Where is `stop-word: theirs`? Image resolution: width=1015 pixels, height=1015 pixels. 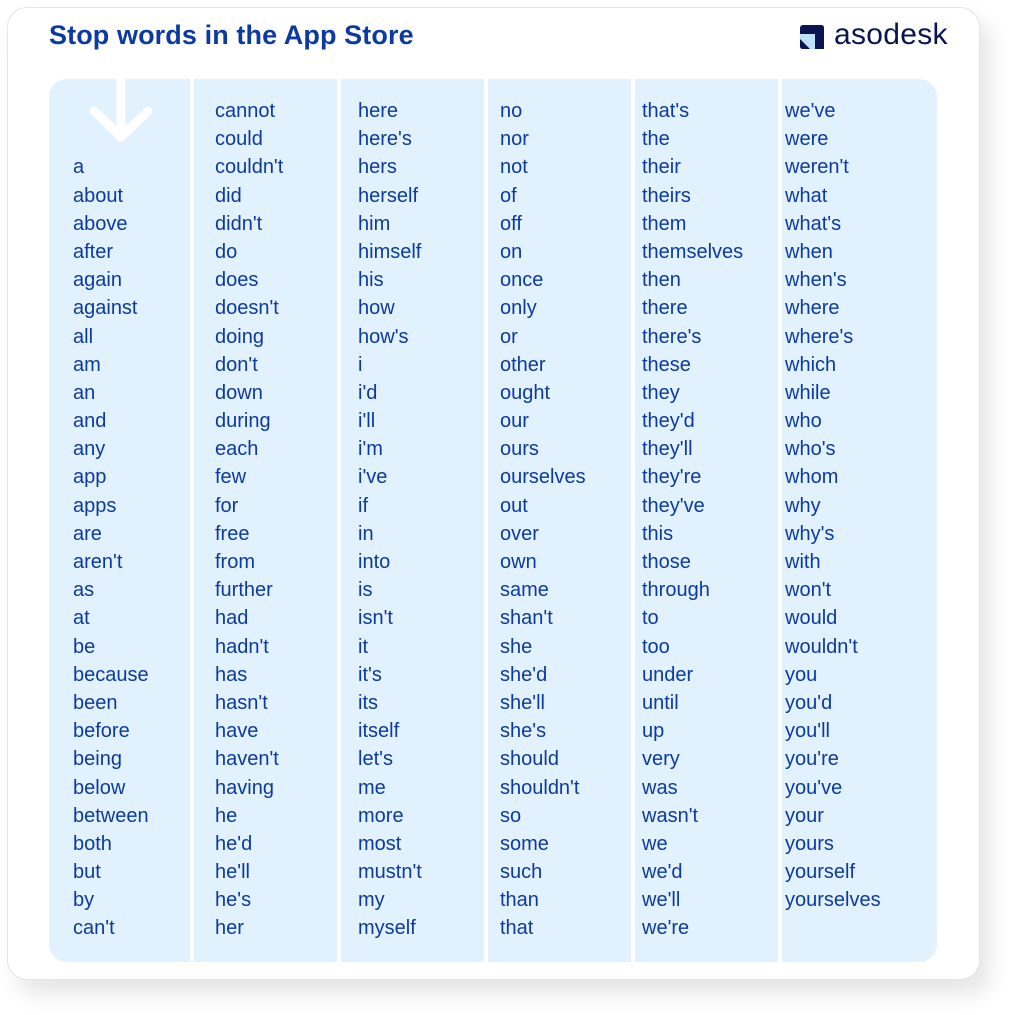
stop-word: theirs is located at coordinates (666, 195).